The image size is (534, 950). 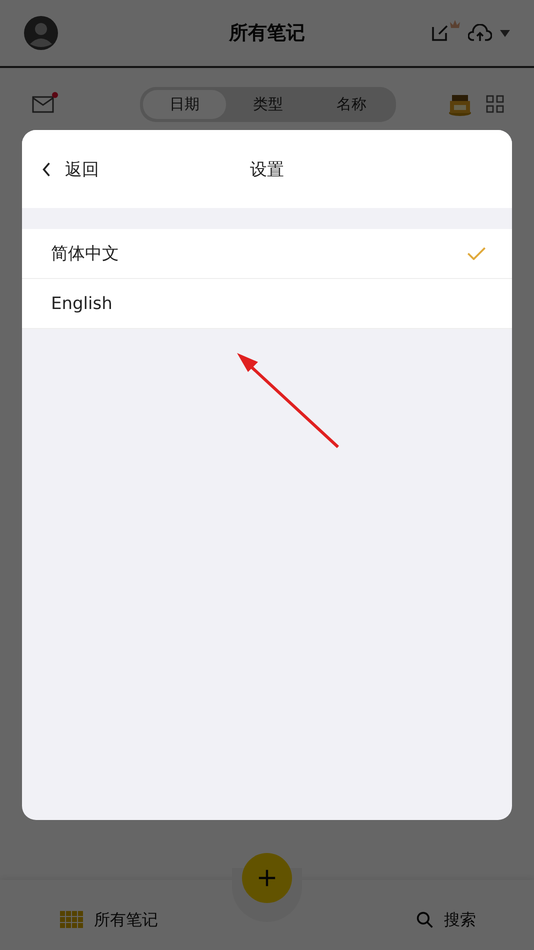 What do you see at coordinates (267, 33) in the screenshot?
I see `page-title: 所有笔记` at bounding box center [267, 33].